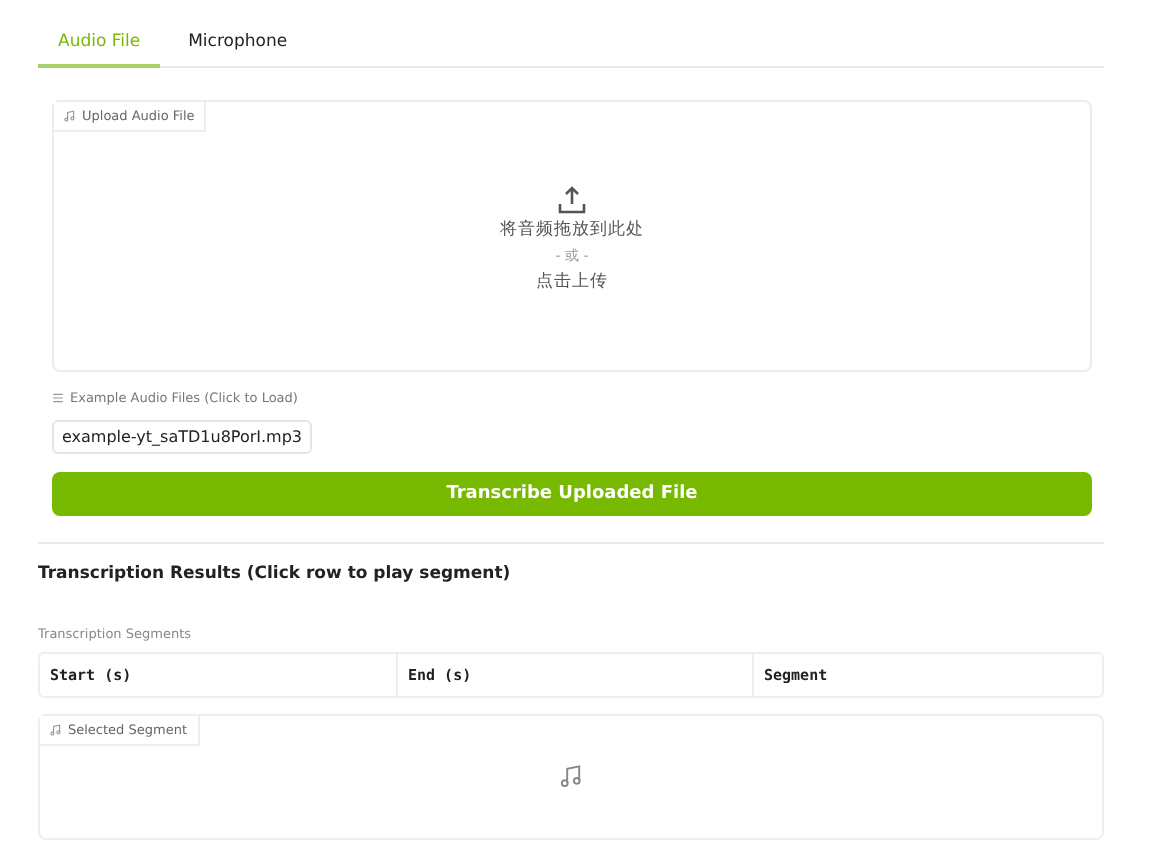 The height and width of the screenshot is (864, 1152). Describe the element at coordinates (182, 437) in the screenshot. I see `example-file-button: example-yt_saTD1u8PorI.mp3` at that location.